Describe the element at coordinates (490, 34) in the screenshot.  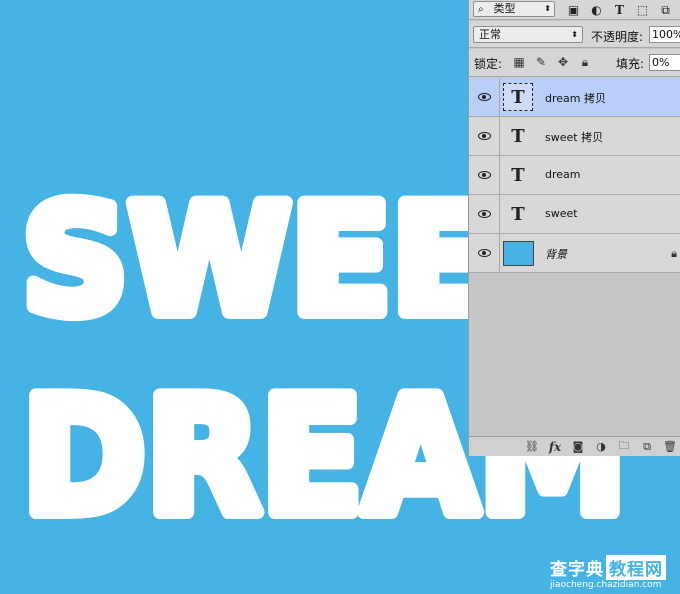
I see `blend-mode-value: 正常` at that location.